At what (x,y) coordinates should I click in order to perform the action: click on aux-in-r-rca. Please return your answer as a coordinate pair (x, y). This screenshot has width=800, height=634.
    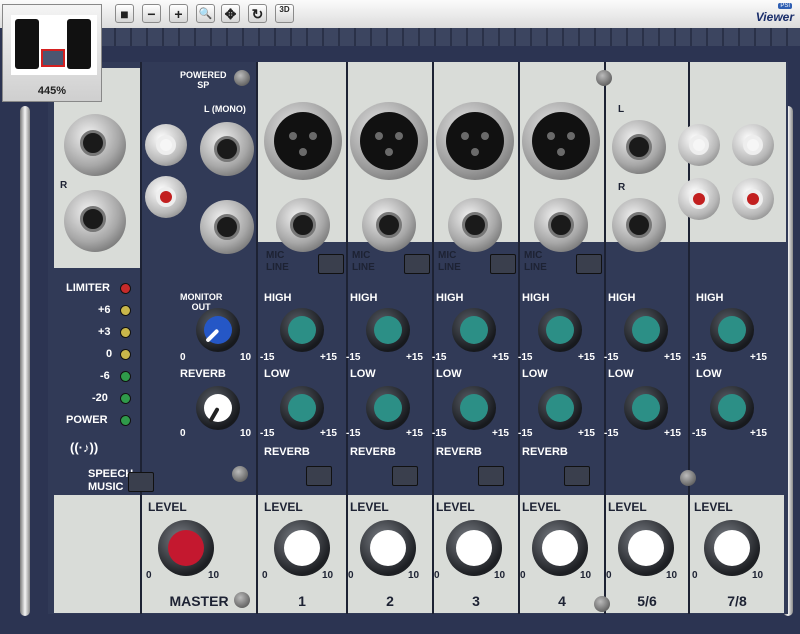
    Looking at the image, I should click on (166, 197).